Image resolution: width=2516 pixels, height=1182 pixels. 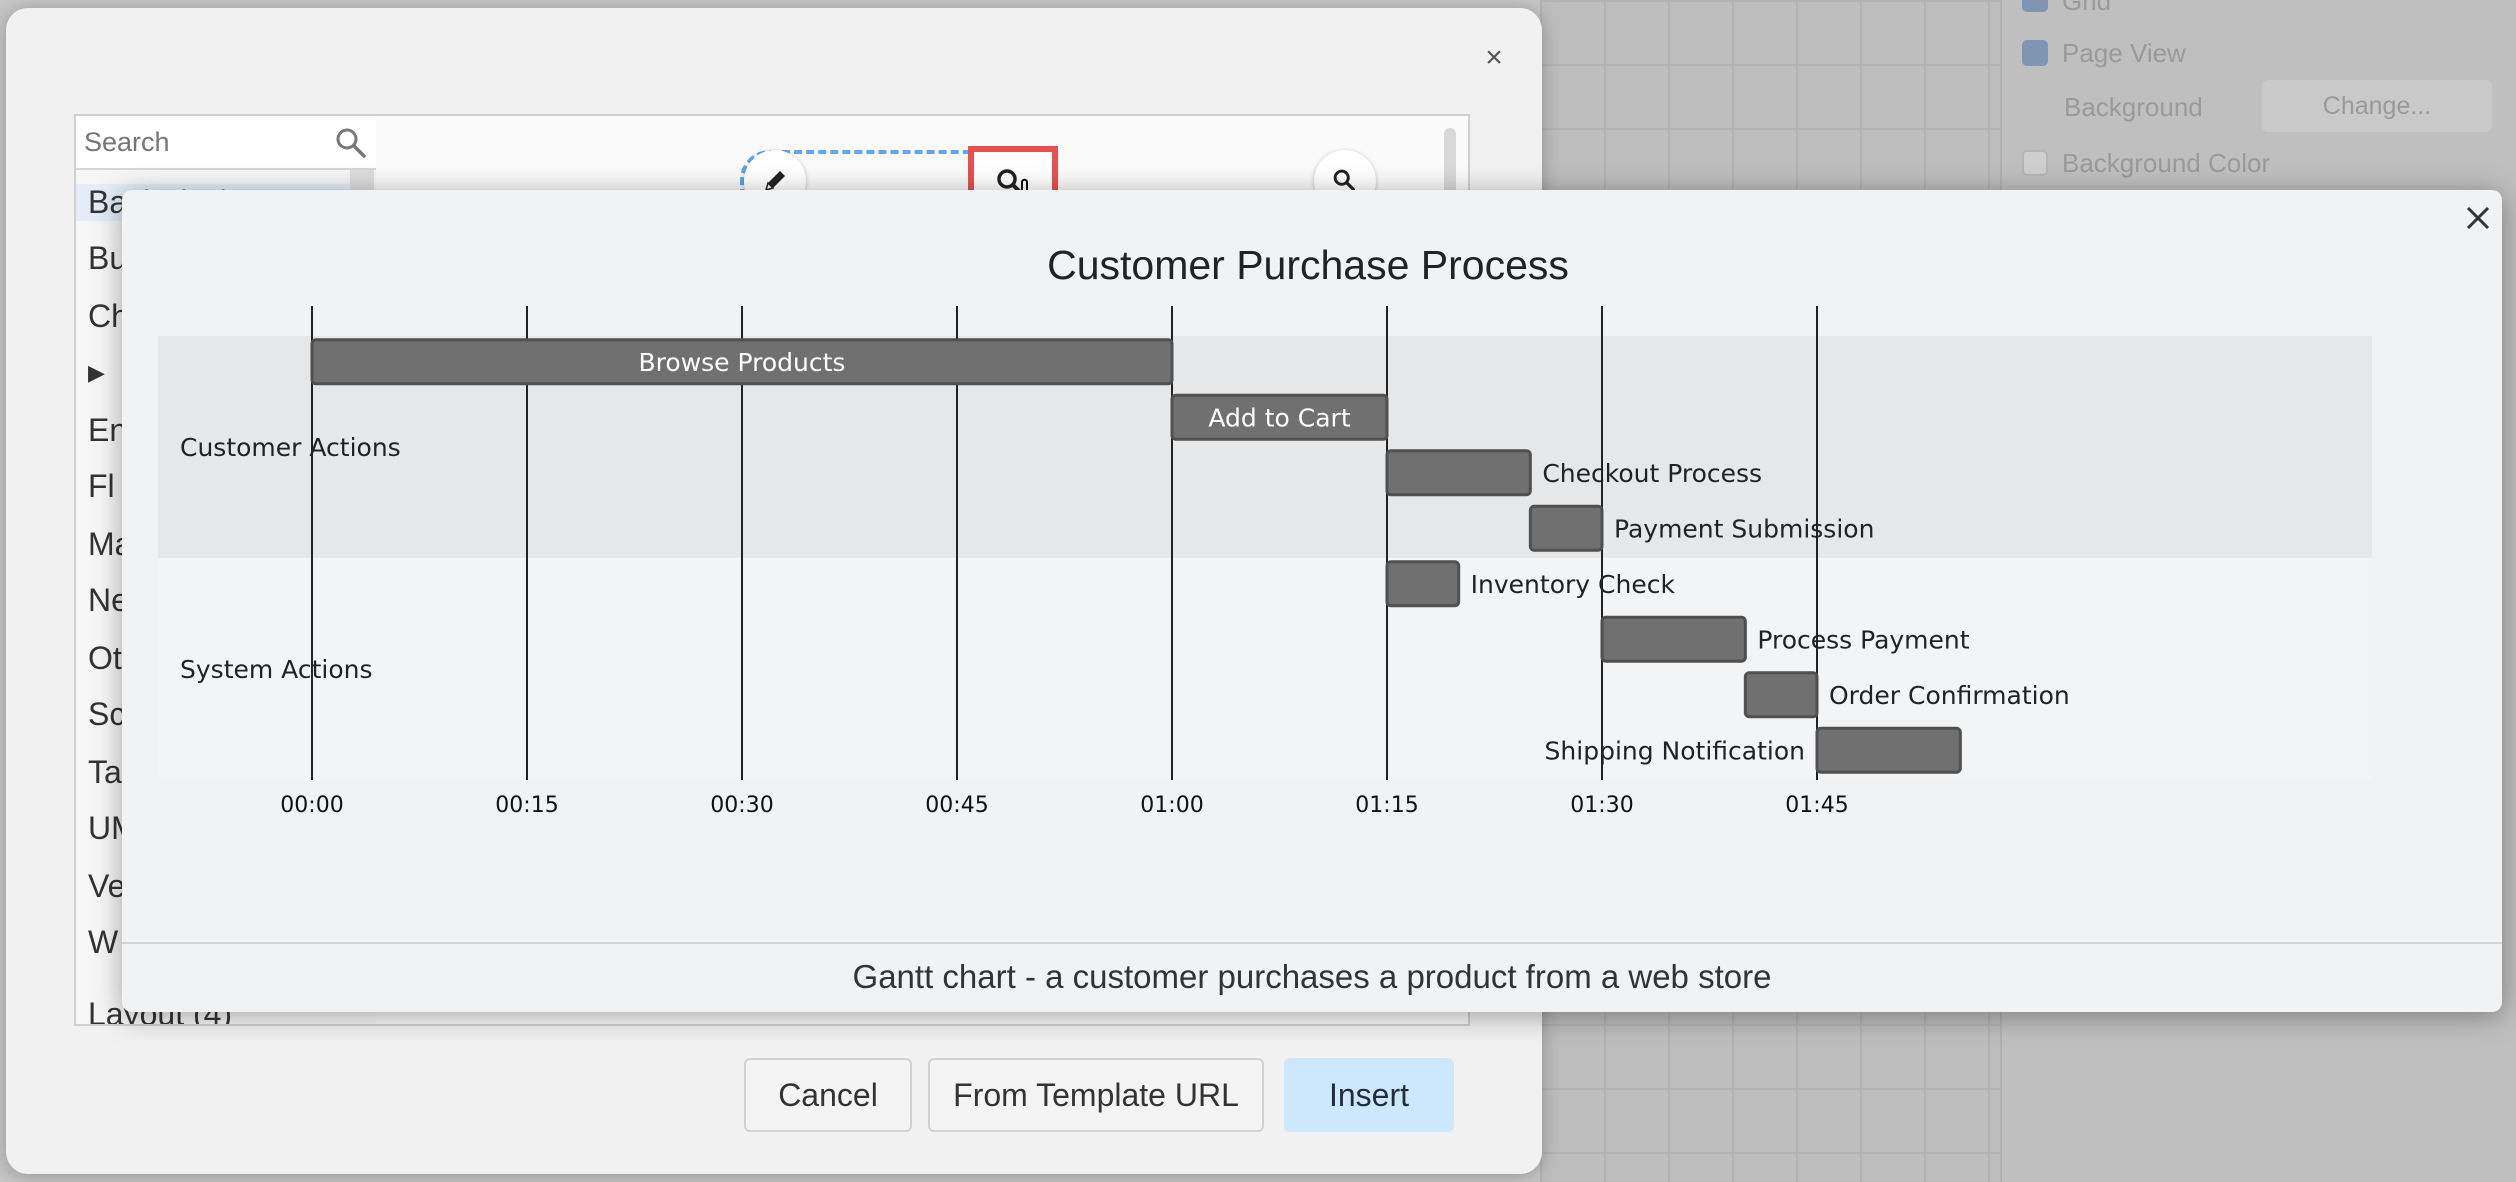 What do you see at coordinates (1096, 1095) in the screenshot?
I see `from-template-url-button: From Template URL` at bounding box center [1096, 1095].